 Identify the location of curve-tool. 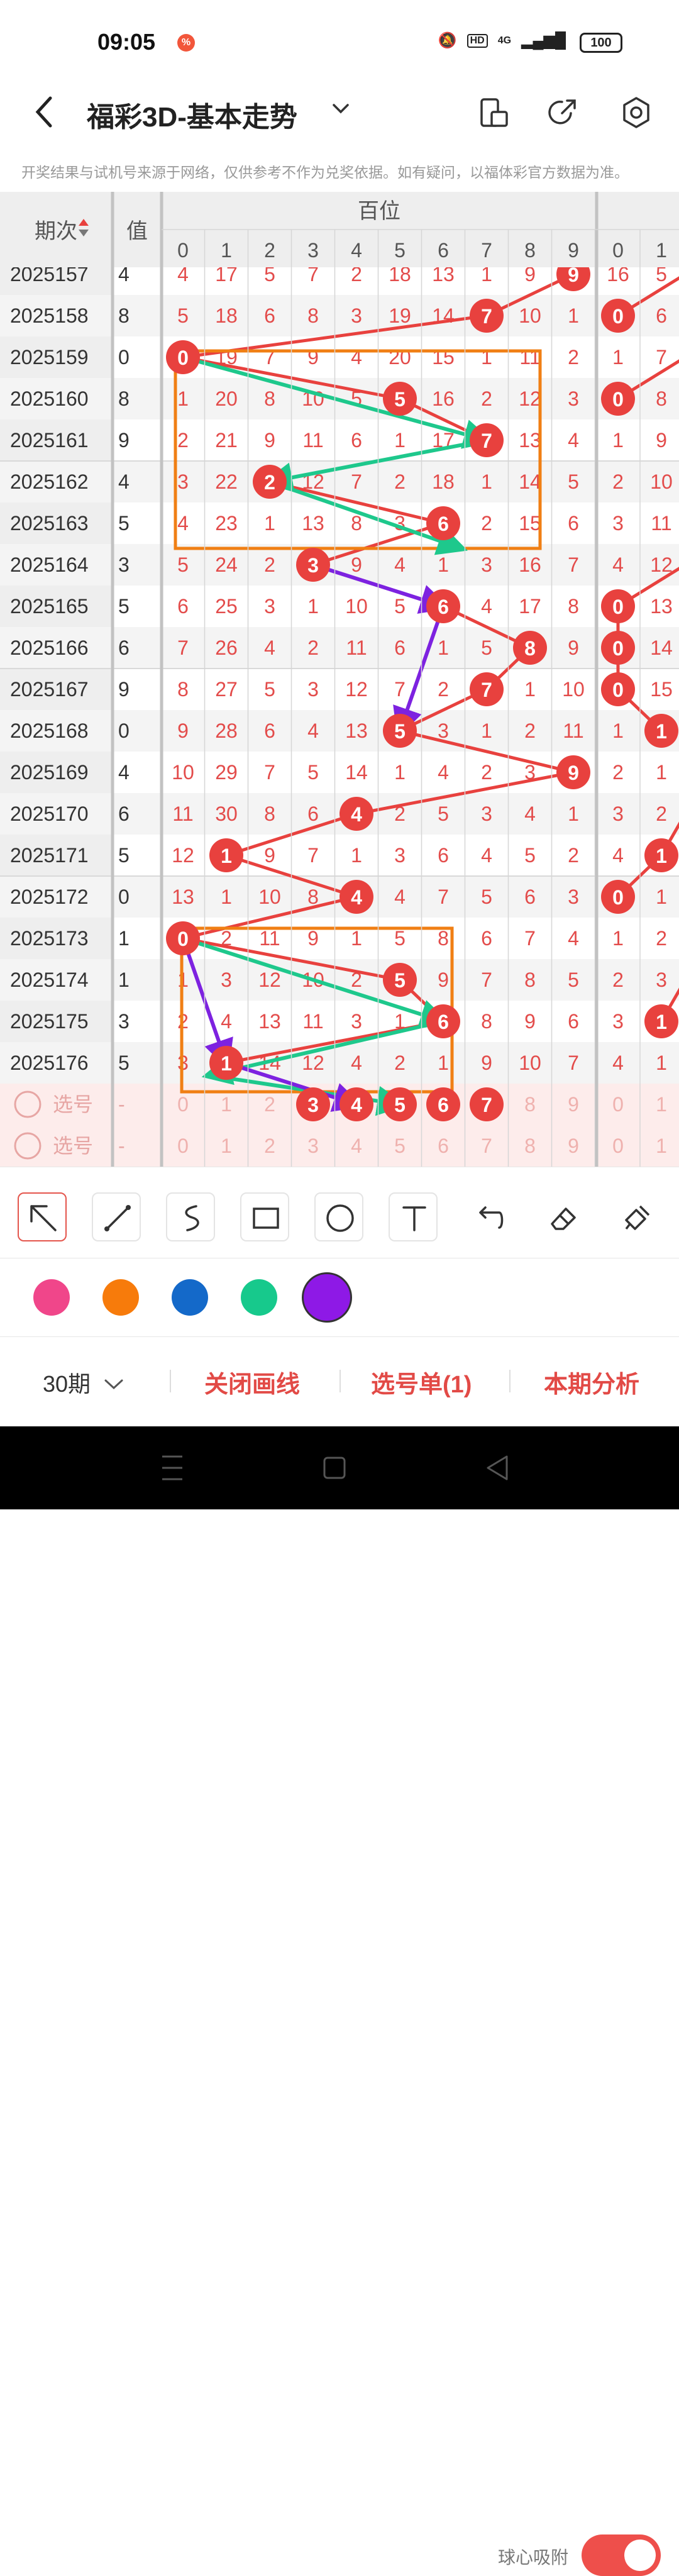
(190, 1216).